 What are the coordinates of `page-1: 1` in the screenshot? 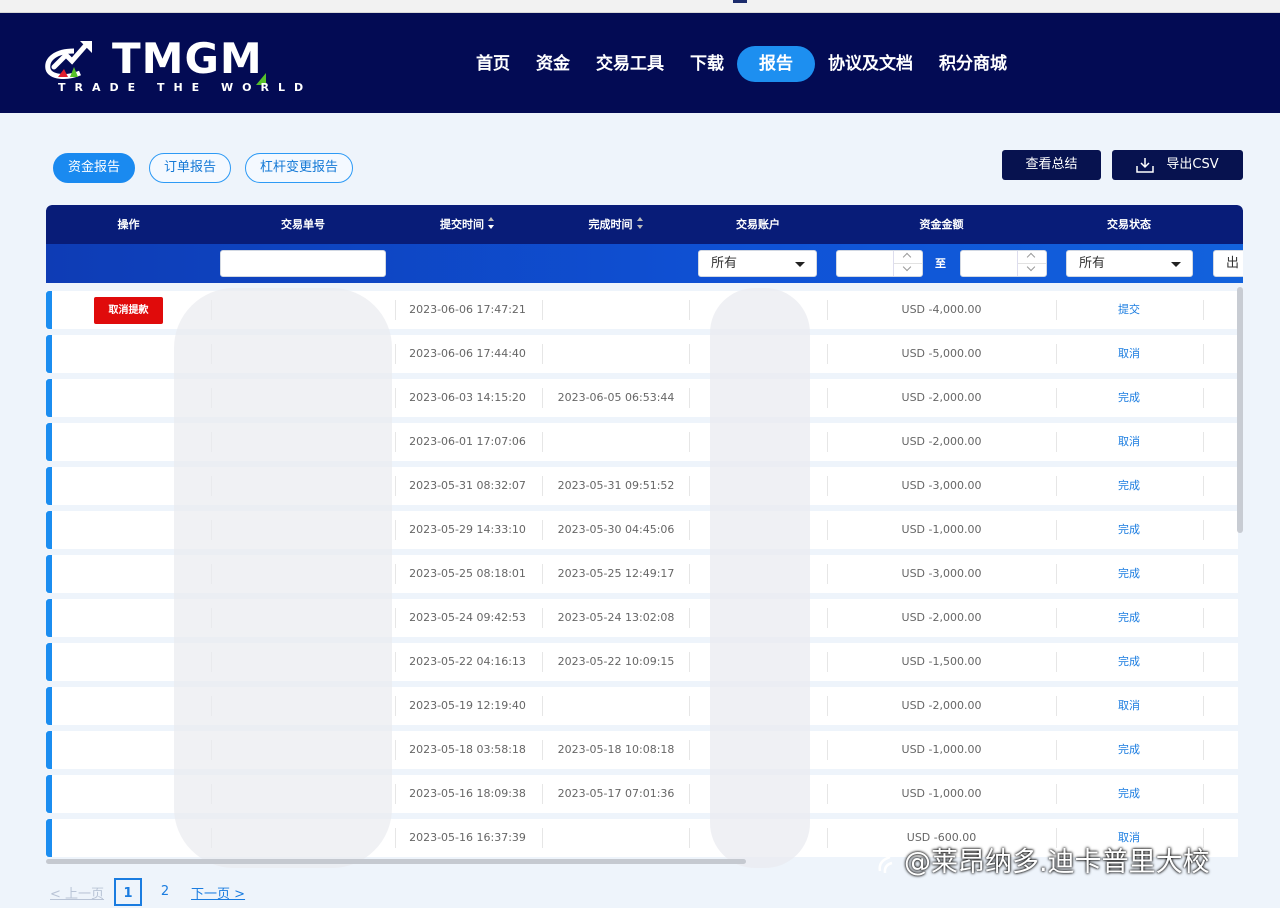 It's located at (128, 892).